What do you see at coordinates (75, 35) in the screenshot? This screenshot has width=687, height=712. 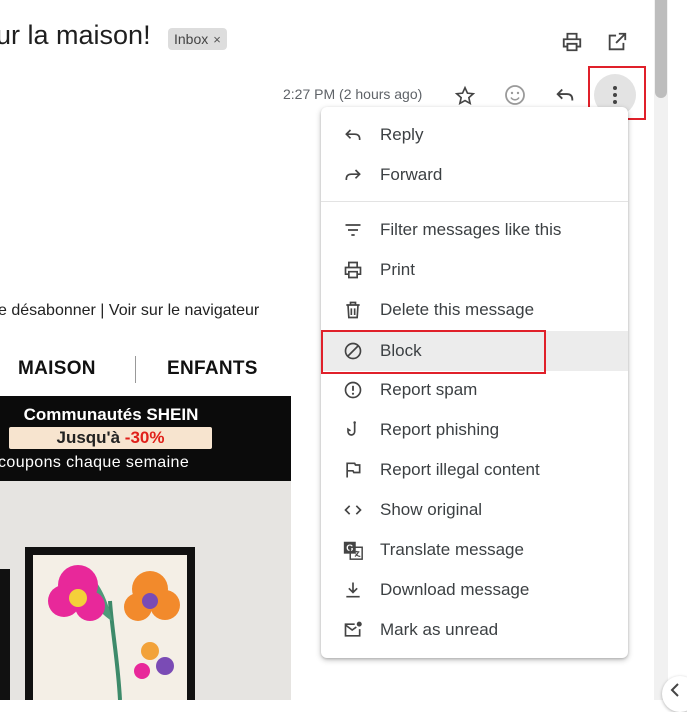 I see `email-subject: ur la maison!` at bounding box center [75, 35].